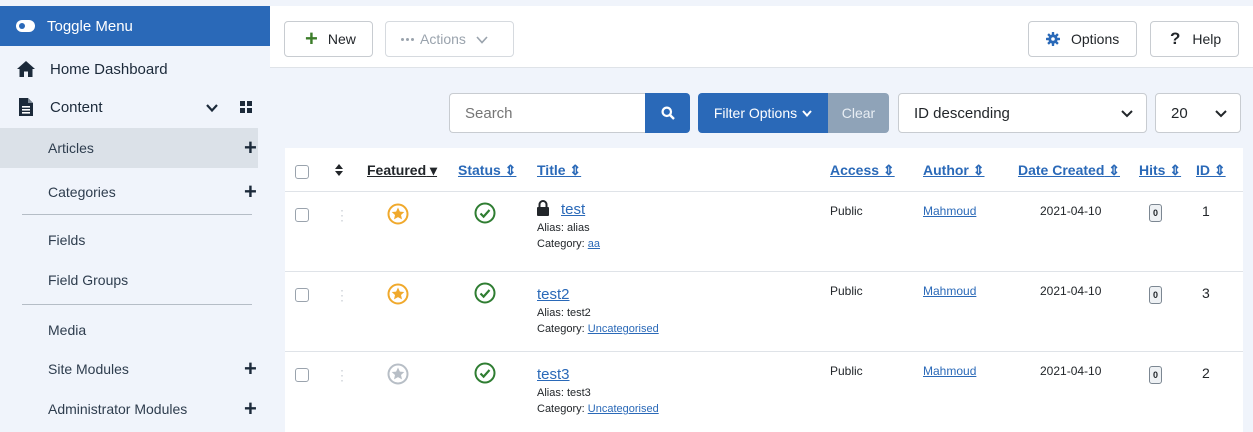 The image size is (1253, 432). What do you see at coordinates (547, 113) in the screenshot?
I see `search-input` at bounding box center [547, 113].